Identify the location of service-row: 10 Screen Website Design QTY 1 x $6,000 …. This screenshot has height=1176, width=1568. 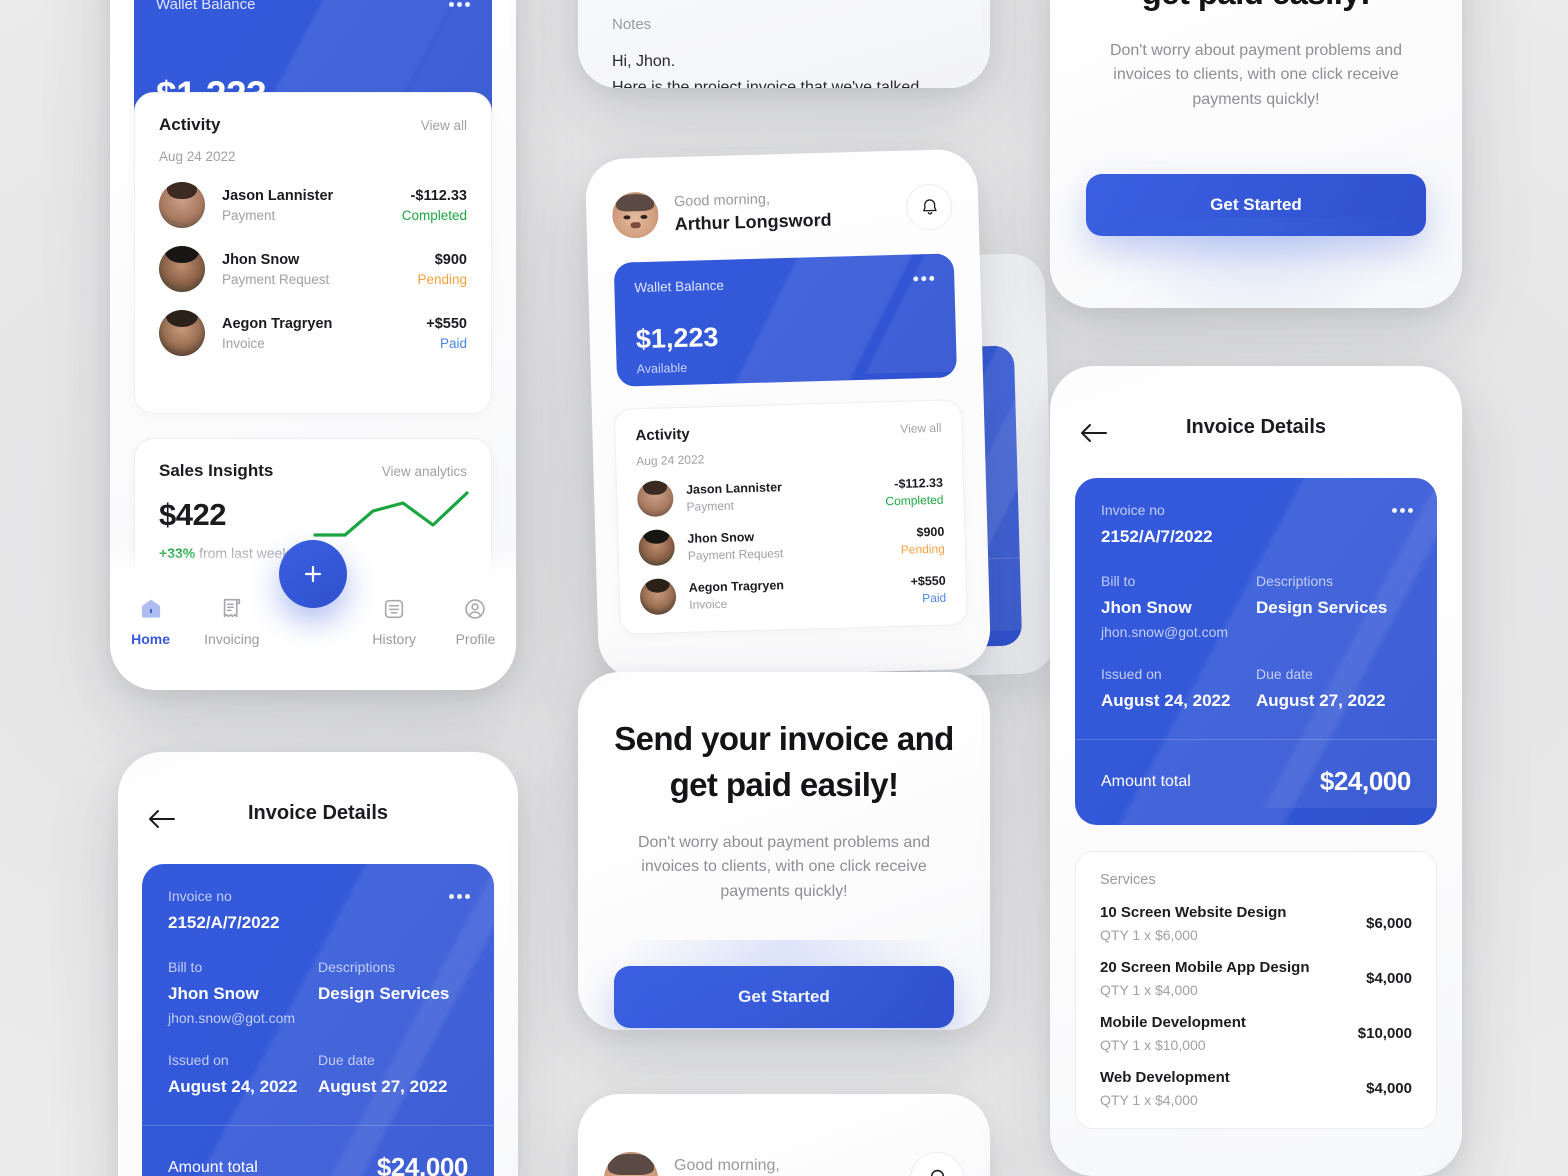
(1256, 923).